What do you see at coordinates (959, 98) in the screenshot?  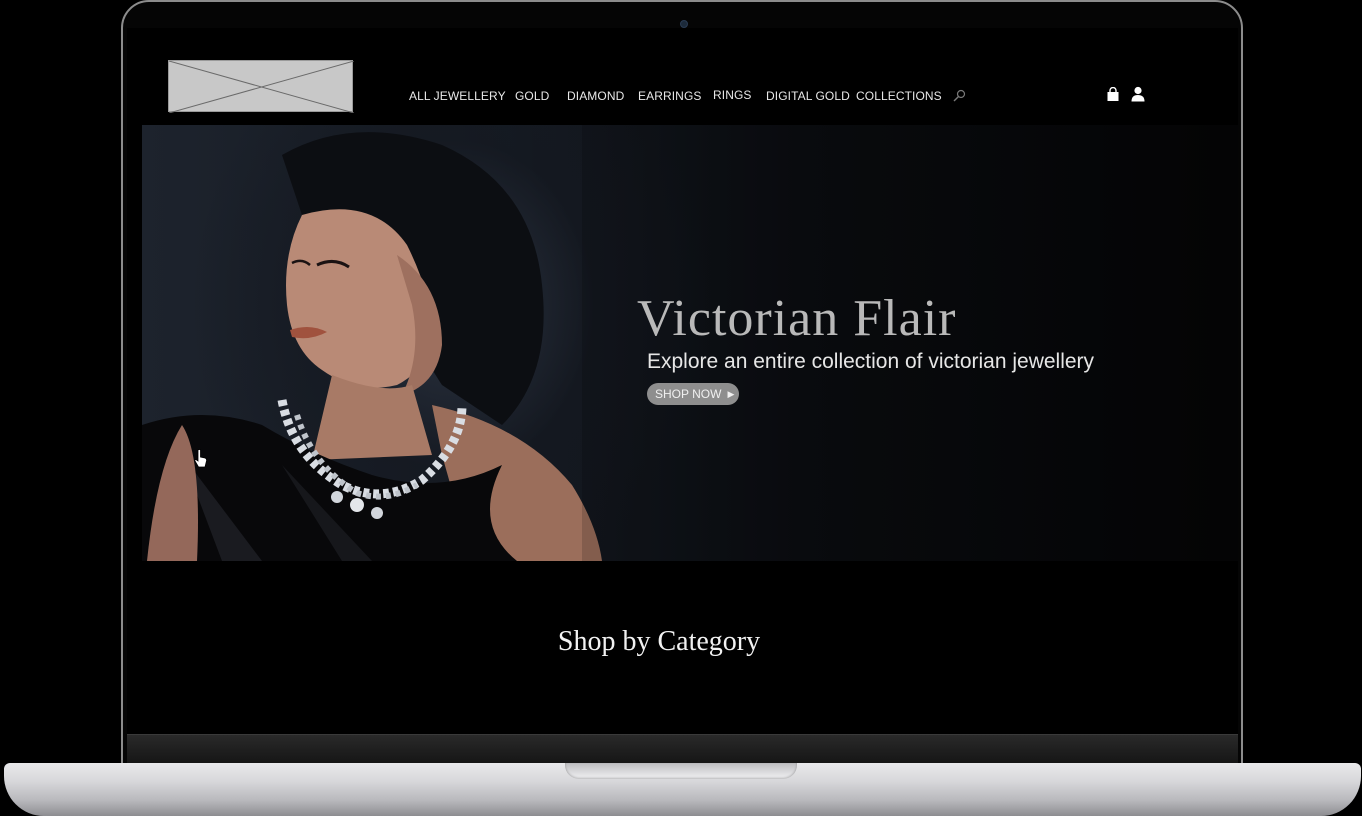 I see `search-icon` at bounding box center [959, 98].